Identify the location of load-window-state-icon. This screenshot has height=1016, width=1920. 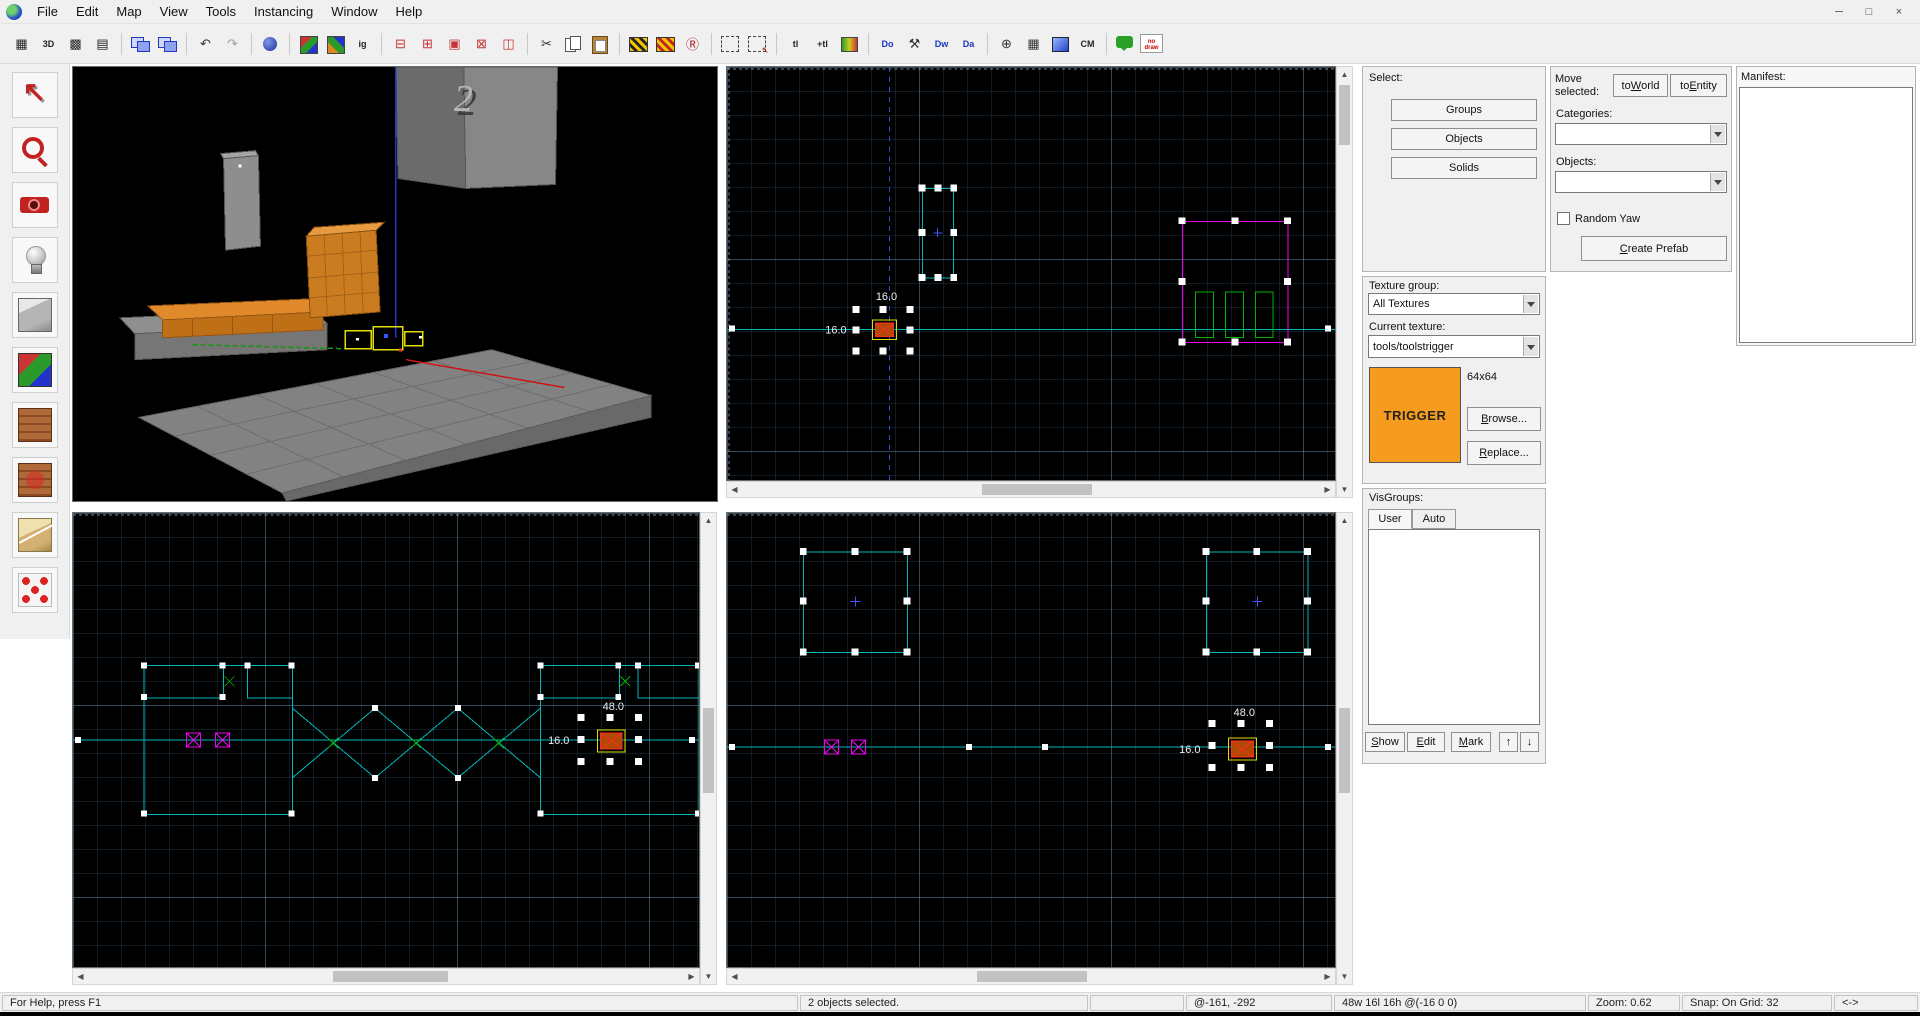
(140, 44).